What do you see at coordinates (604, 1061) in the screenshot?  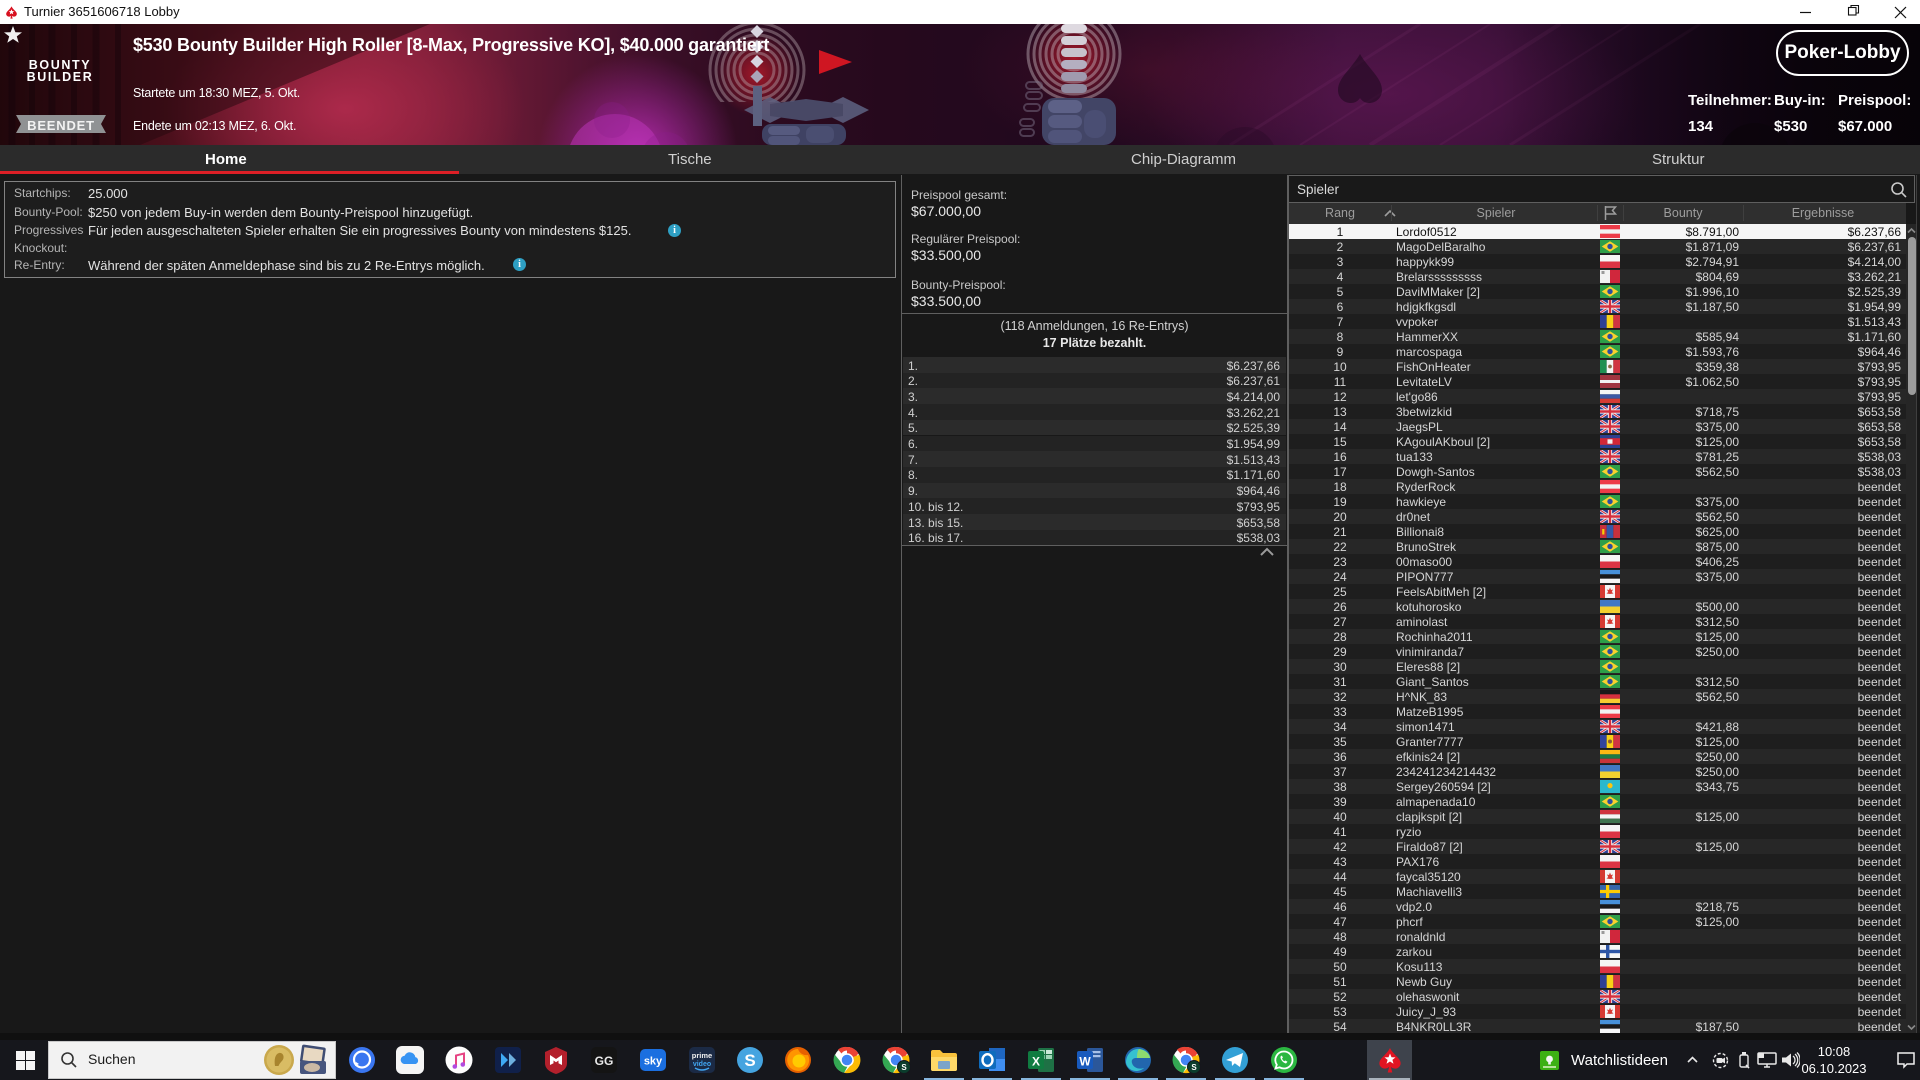 I see `svg-text: GG` at bounding box center [604, 1061].